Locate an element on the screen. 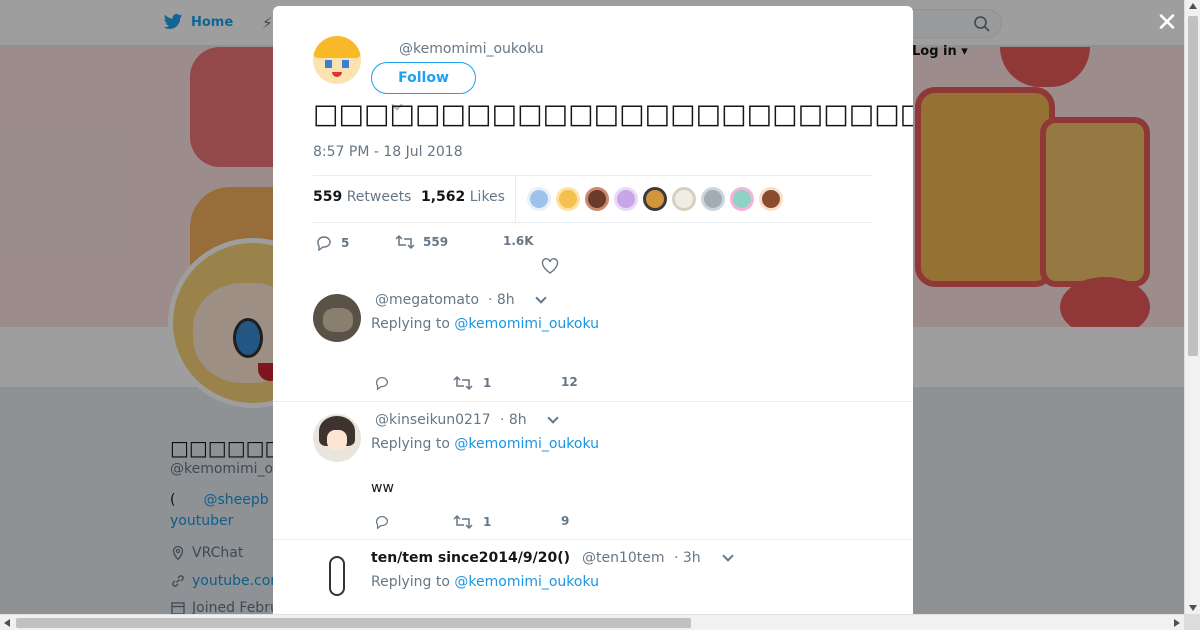 The height and width of the screenshot is (630, 1200). reply-time: · 3h is located at coordinates (687, 558).